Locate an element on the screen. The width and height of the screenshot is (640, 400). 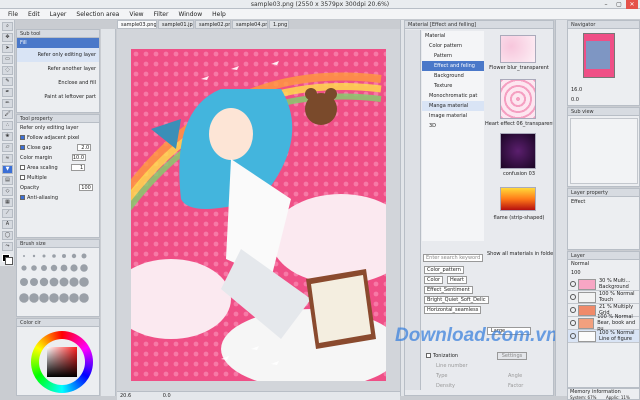
tree-image-material: Image material is located at coordinates (453, 116).